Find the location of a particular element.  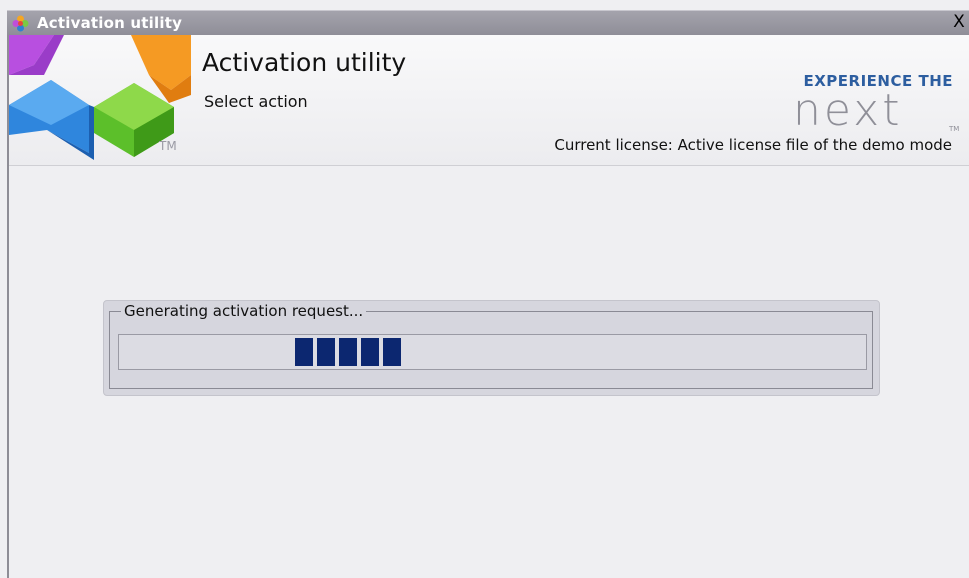

app-flower-icon is located at coordinates (20, 23).